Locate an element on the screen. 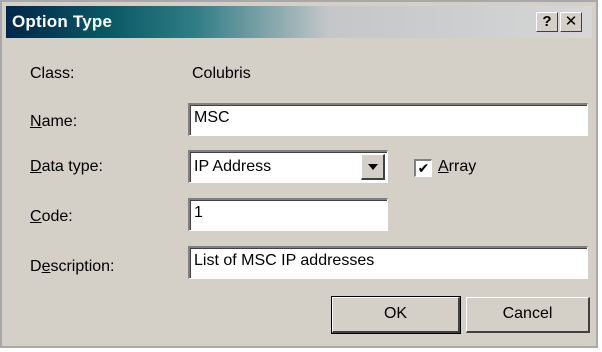 This screenshot has height=352, width=602. code-label: Code: is located at coordinates (51, 216).